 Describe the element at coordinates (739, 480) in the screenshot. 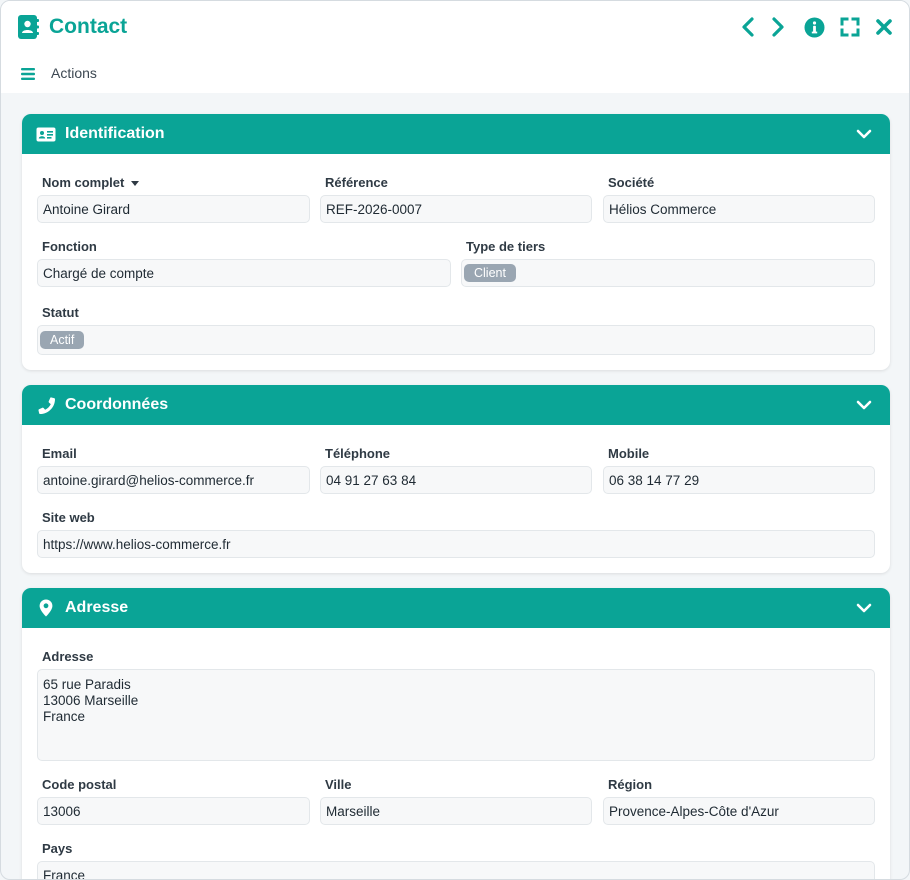

I see `mobile-field: 06 38 14 77 29` at that location.